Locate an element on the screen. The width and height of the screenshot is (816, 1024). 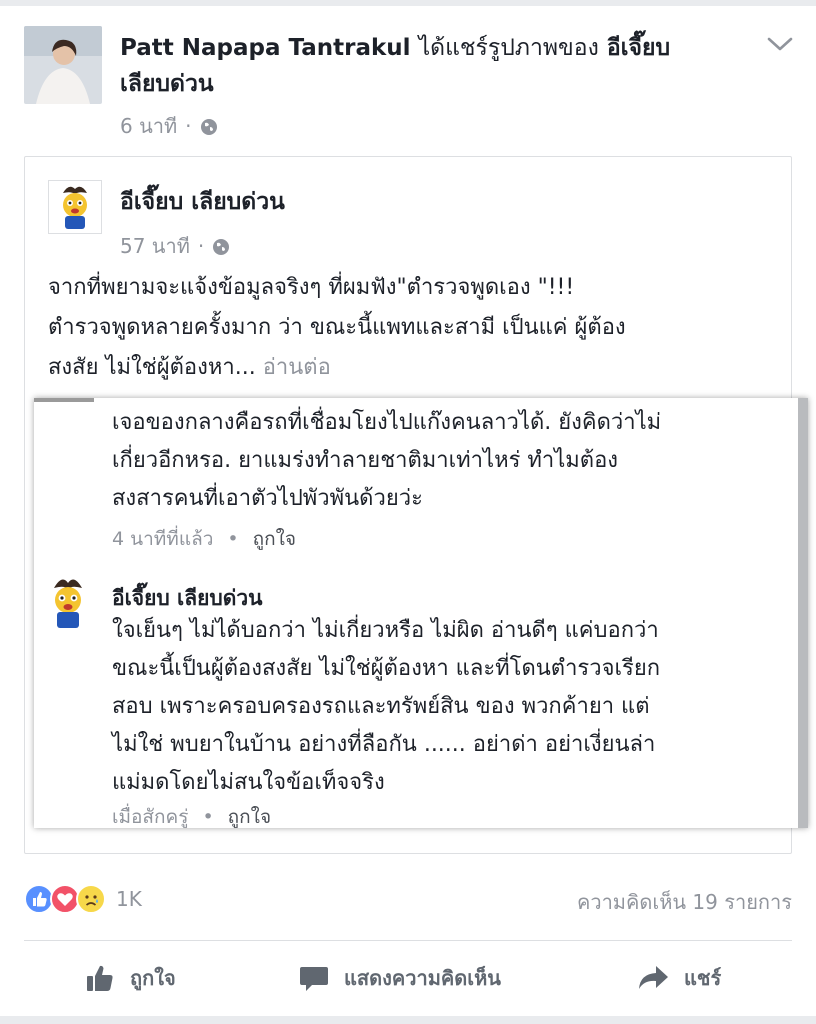
comment-label: แสดงความคิดเห็น is located at coordinates (422, 978).